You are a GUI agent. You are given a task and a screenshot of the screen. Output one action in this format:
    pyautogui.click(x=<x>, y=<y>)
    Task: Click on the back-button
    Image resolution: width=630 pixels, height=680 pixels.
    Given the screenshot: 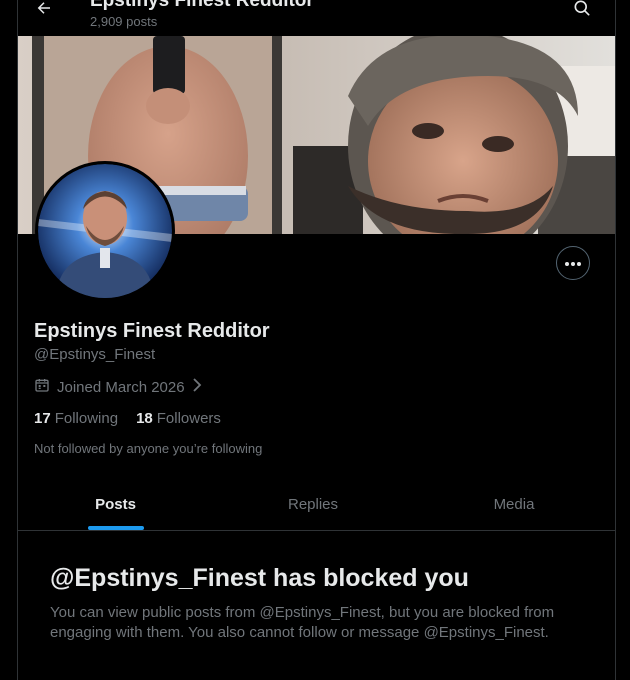 What is the action you would take?
    pyautogui.click(x=44, y=10)
    